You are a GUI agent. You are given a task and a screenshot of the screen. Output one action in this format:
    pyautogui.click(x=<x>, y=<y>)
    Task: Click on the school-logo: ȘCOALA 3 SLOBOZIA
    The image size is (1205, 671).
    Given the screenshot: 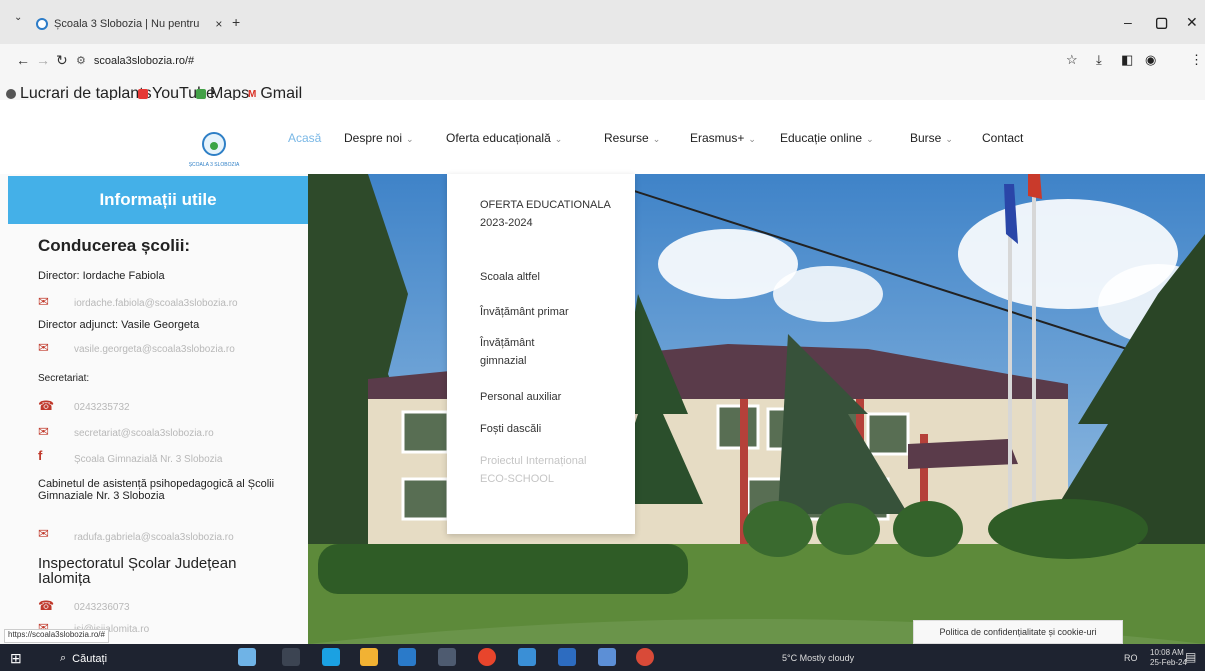 What is the action you would take?
    pyautogui.click(x=214, y=152)
    